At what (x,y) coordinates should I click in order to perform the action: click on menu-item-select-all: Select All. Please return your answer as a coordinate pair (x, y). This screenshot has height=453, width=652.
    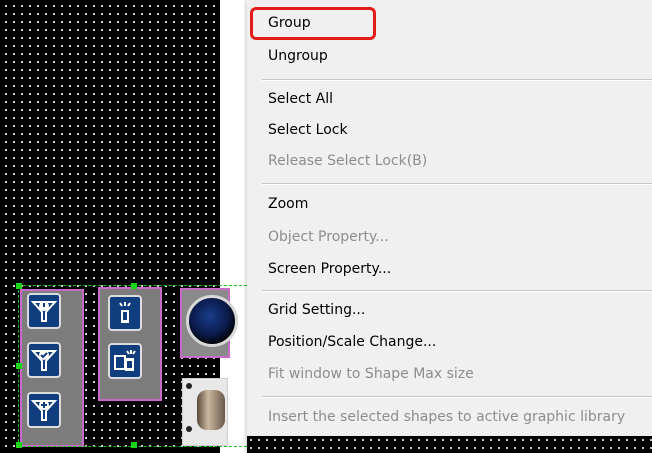
    Looking at the image, I should click on (300, 99).